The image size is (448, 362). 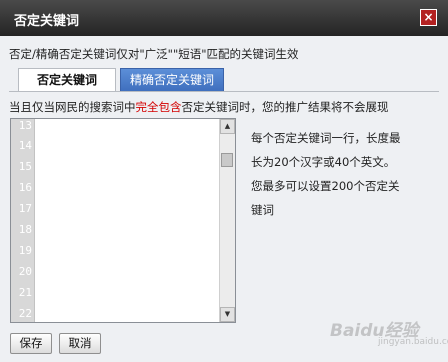 What do you see at coordinates (224, 91) in the screenshot?
I see `tab-divider` at bounding box center [224, 91].